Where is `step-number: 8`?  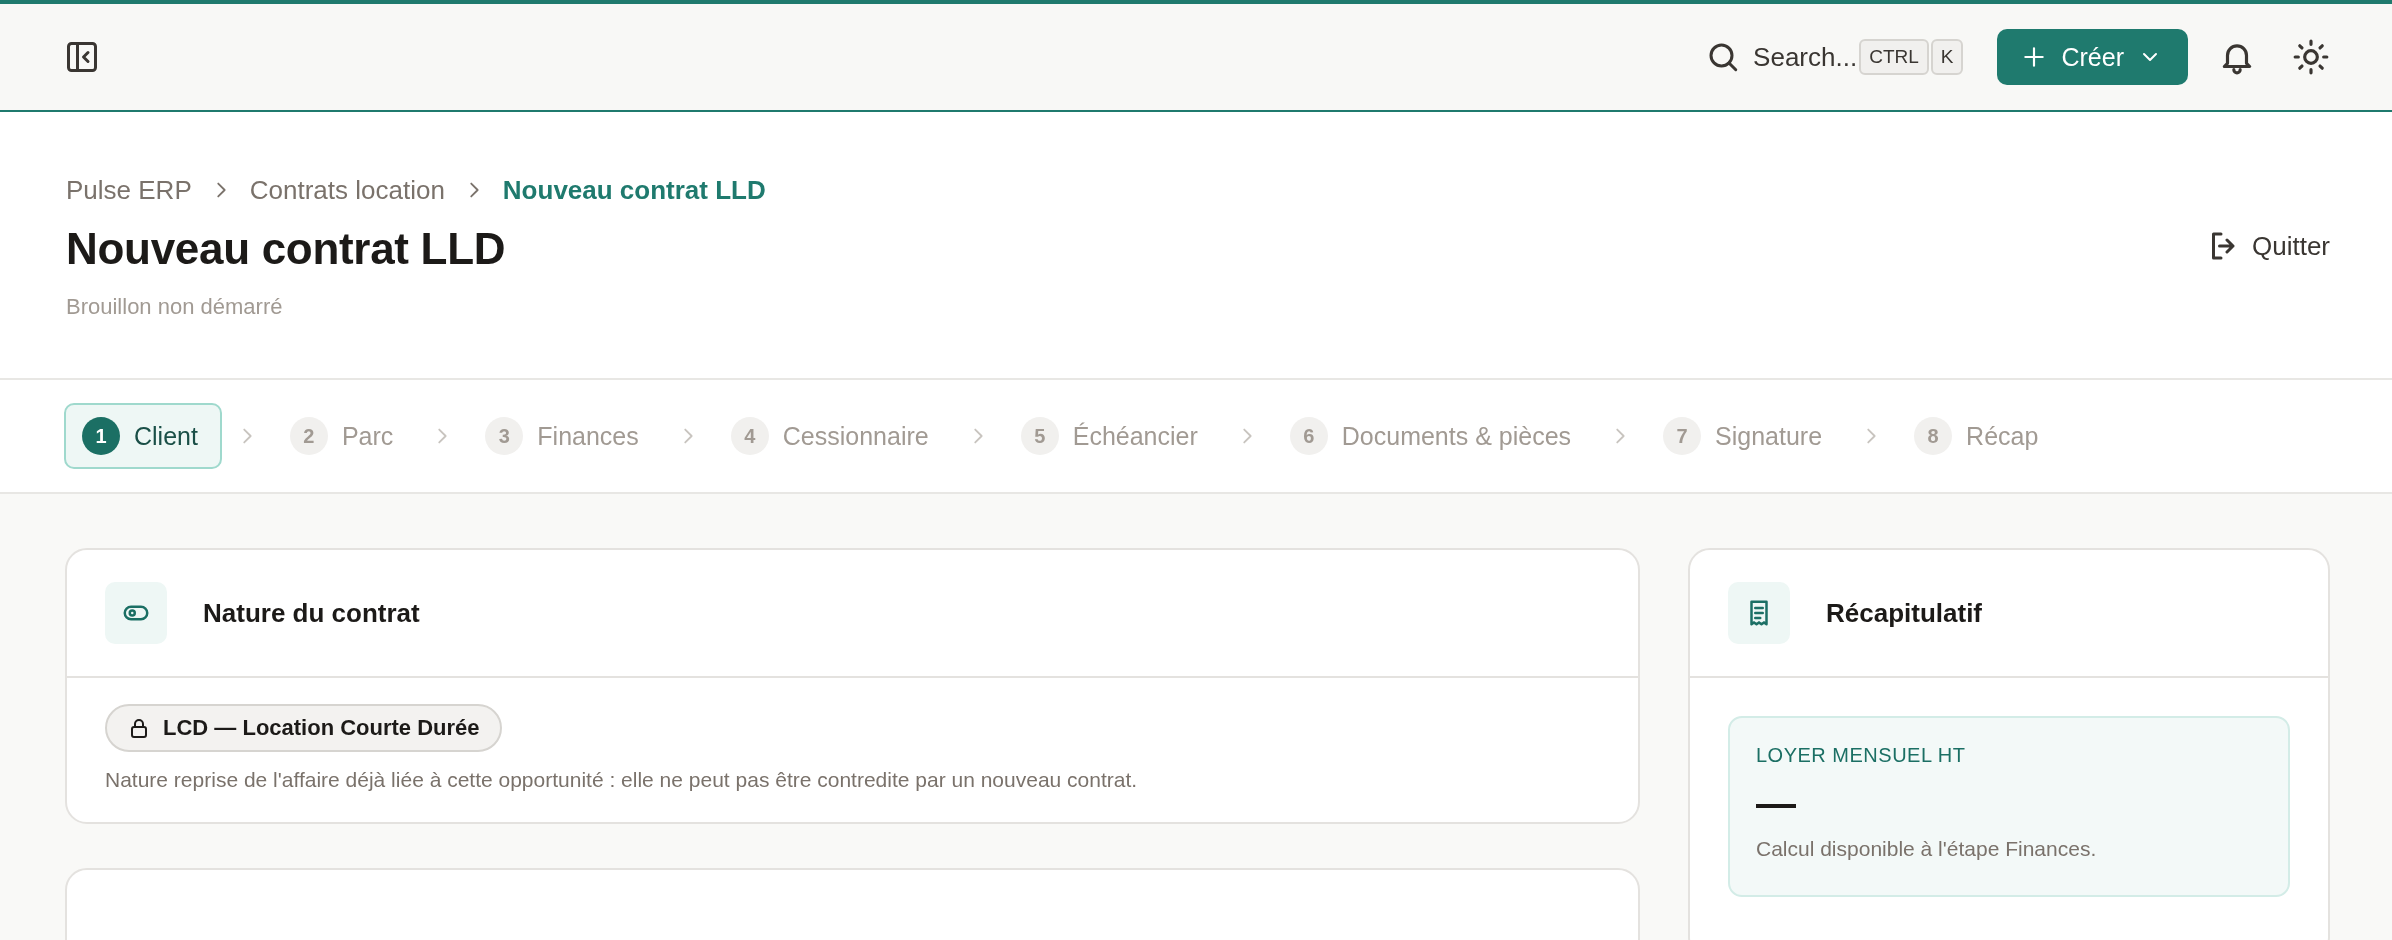
step-number: 8 is located at coordinates (1933, 436).